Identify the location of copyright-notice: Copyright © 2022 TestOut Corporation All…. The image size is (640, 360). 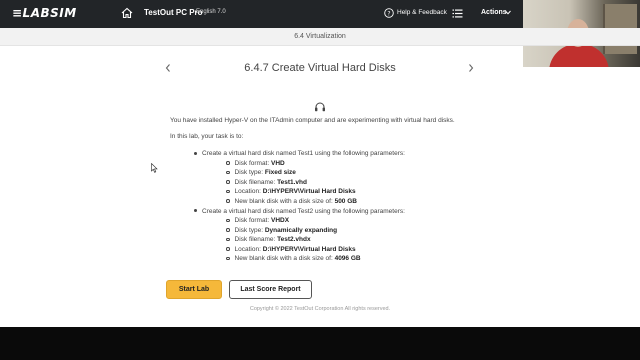
(320, 309).